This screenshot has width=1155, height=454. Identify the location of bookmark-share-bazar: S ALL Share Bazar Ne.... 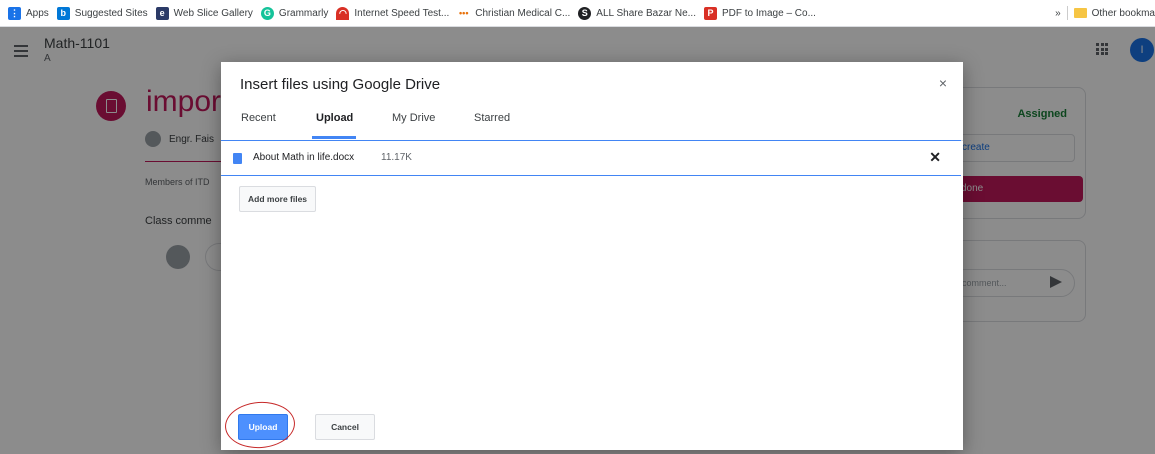
(637, 13).